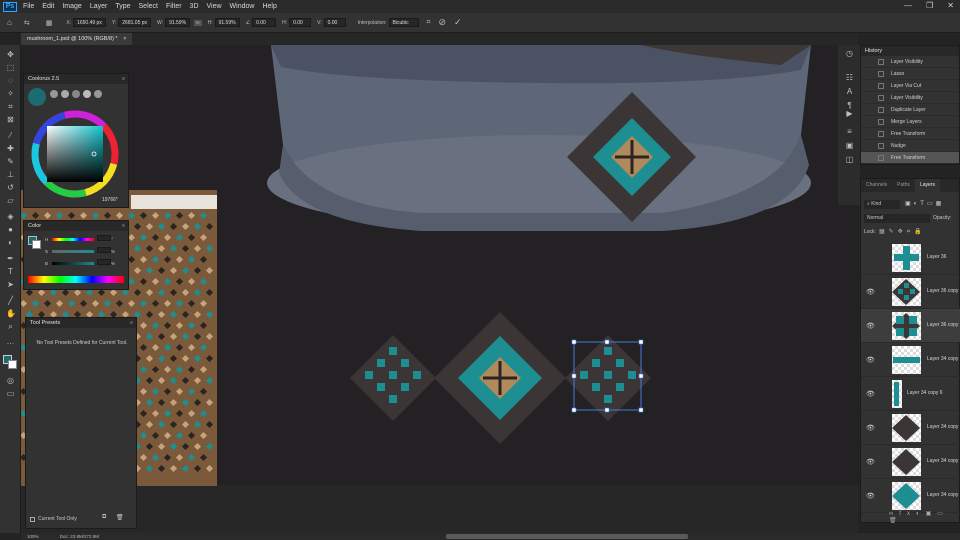  Describe the element at coordinates (910, 326) in the screenshot. I see `layer-row-selected: 👁 Layer 36 copy` at that location.